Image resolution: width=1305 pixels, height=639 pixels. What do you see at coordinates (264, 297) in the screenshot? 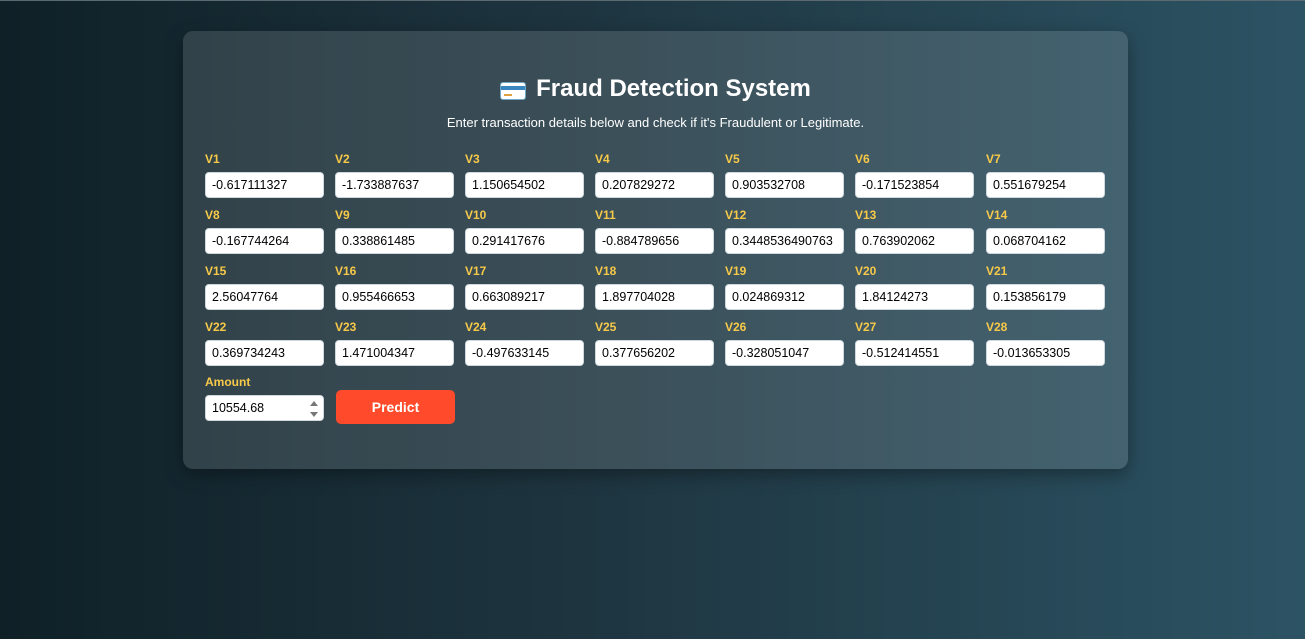
I see `field-input-v15` at bounding box center [264, 297].